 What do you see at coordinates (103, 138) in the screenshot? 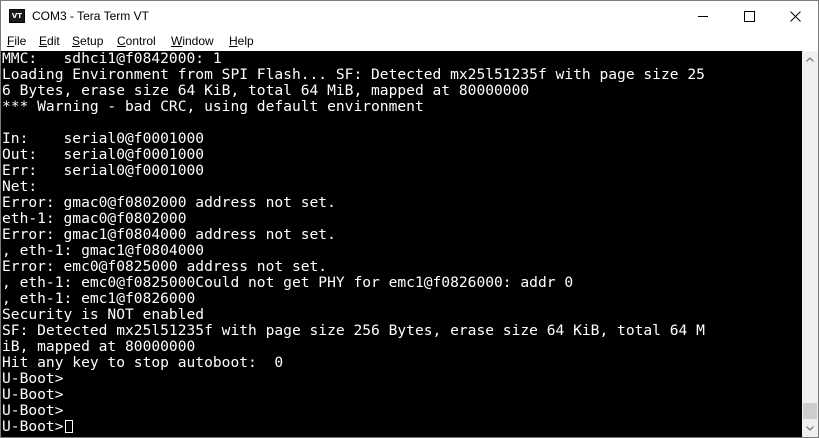
I see `terminal-line: In: serial0@f0001000` at bounding box center [103, 138].